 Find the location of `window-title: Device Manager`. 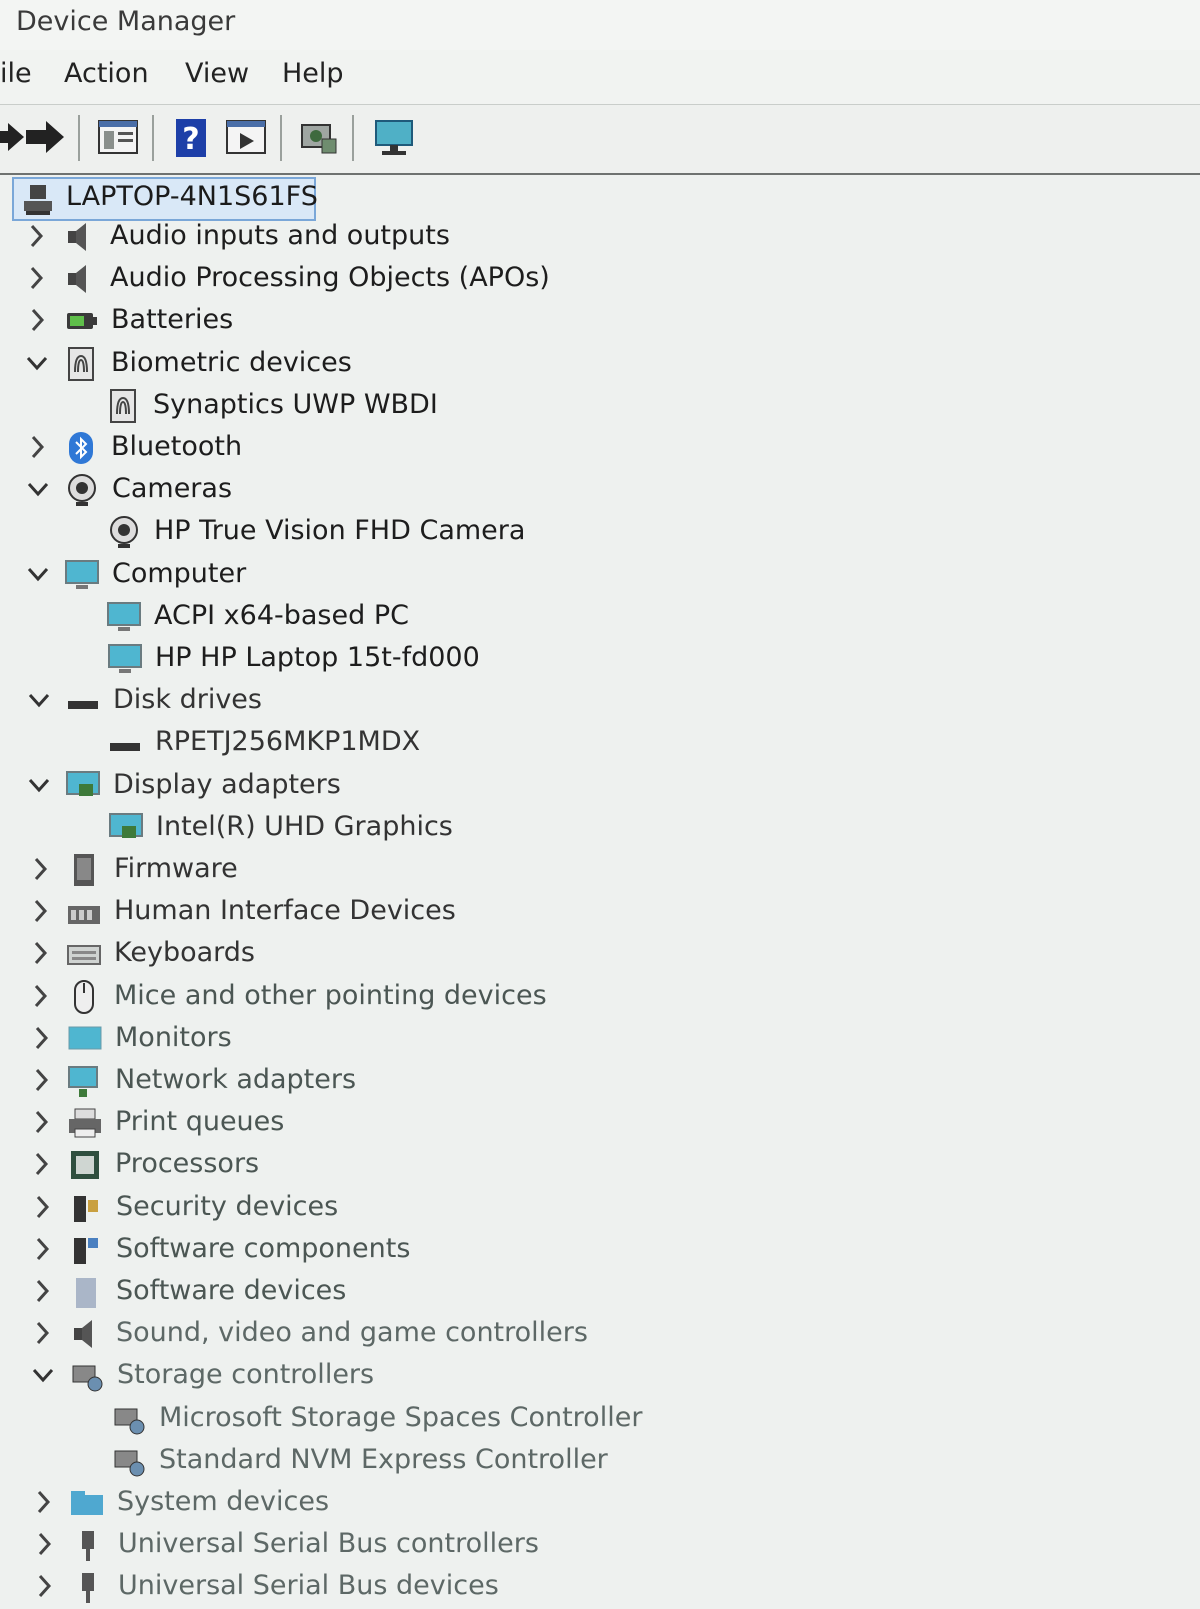

window-title: Device Manager is located at coordinates (126, 21).